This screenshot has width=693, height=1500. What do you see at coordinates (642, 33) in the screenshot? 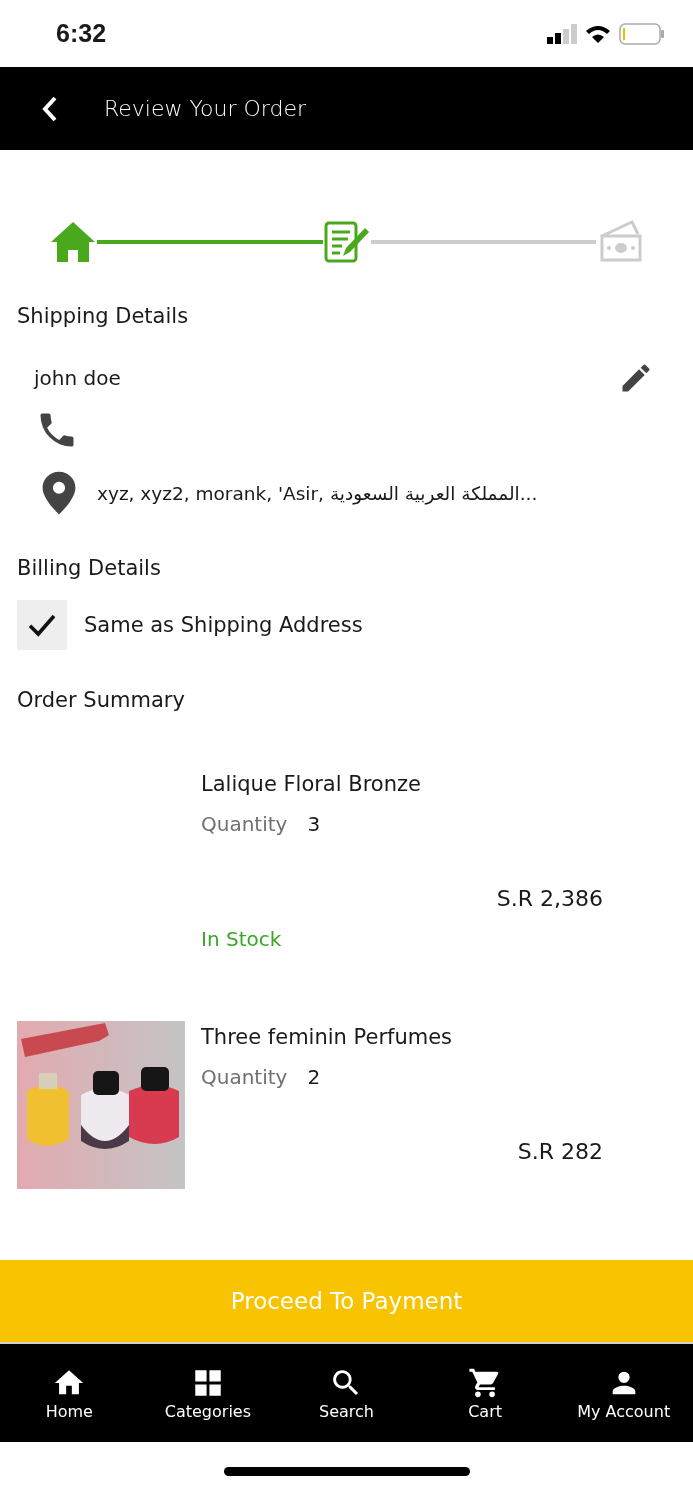
I see `battery-icon` at bounding box center [642, 33].